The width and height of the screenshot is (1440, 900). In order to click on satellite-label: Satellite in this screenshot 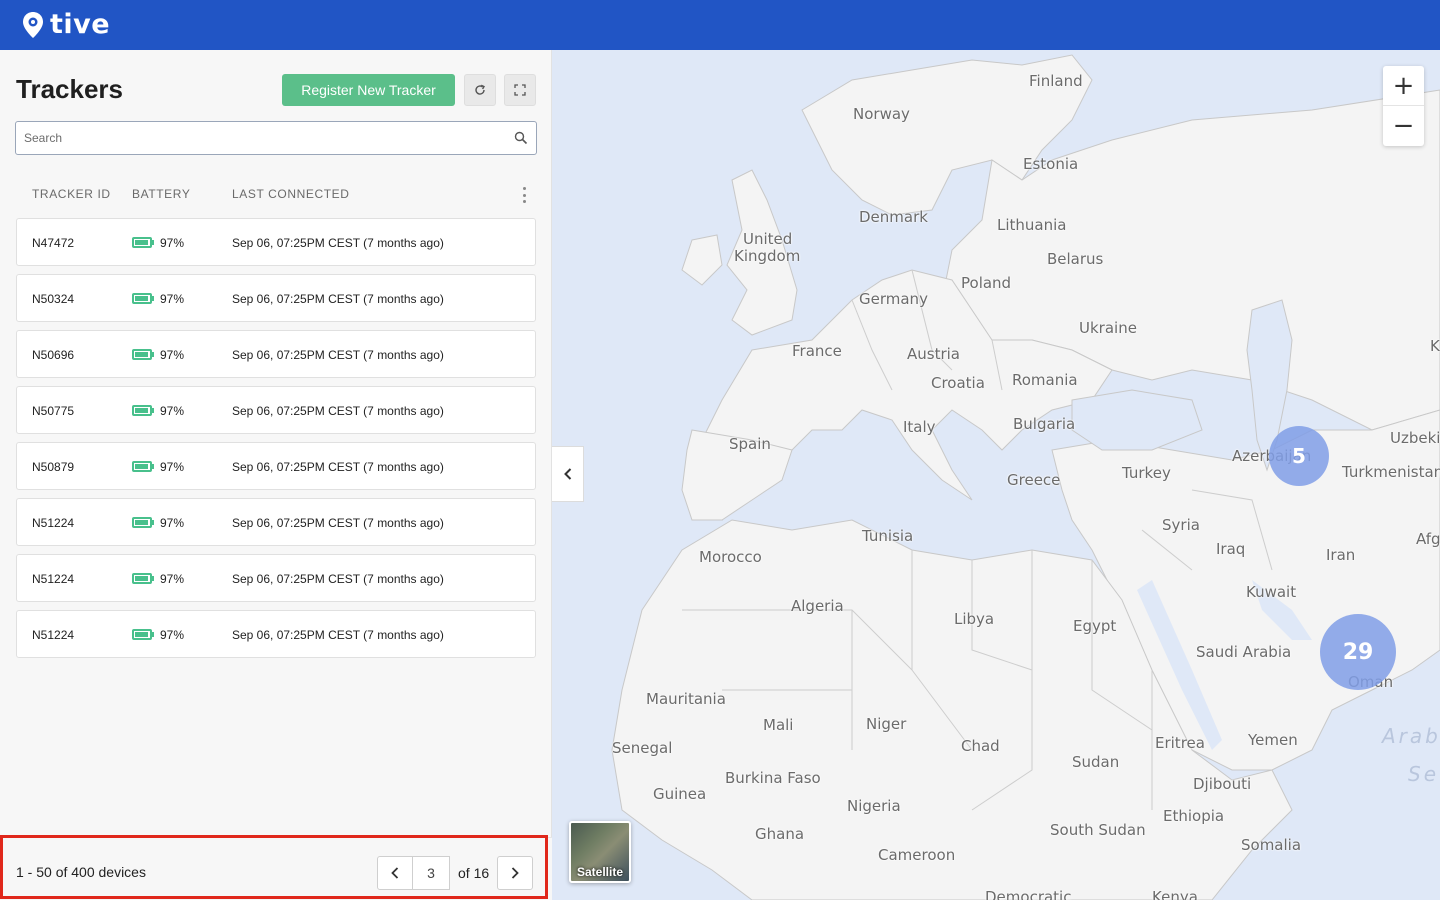, I will do `click(600, 872)`.